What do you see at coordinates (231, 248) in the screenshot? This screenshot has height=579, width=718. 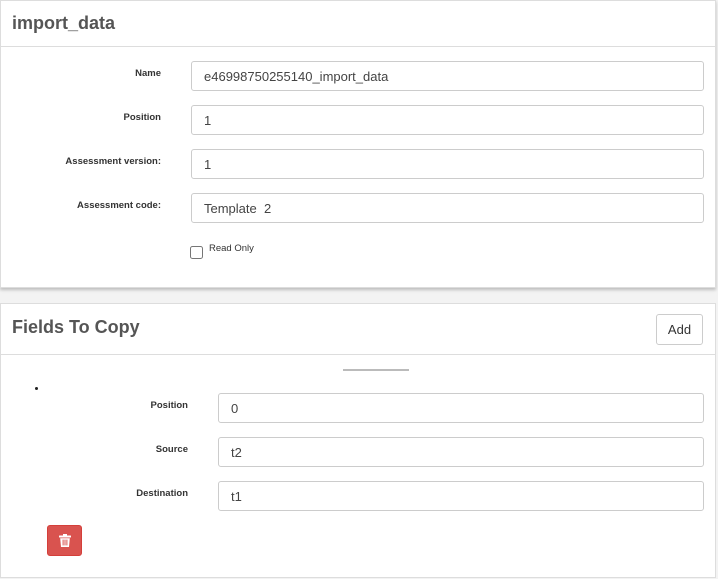 I see `read-only-label: Read Only` at bounding box center [231, 248].